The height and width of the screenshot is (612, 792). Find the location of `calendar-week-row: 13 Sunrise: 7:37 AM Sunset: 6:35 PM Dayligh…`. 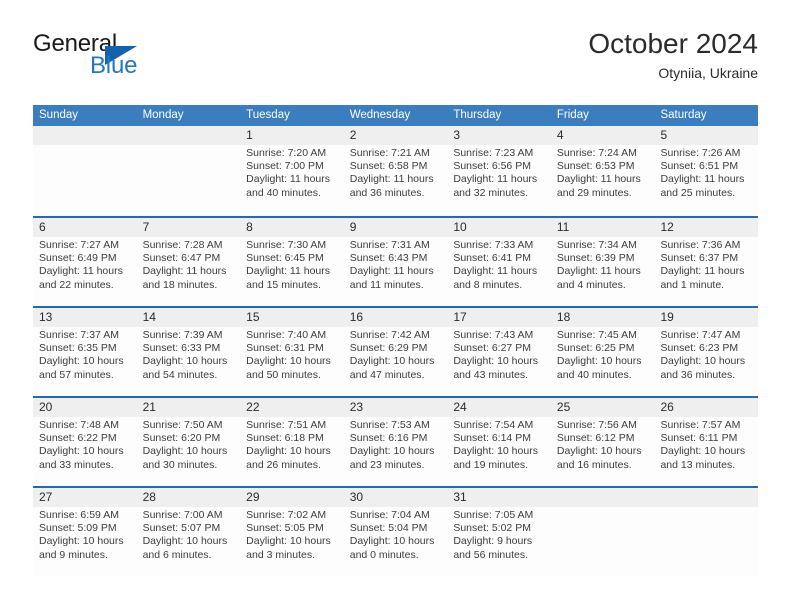

calendar-week-row: 13 Sunrise: 7:37 AM Sunset: 6:35 PM Dayligh… is located at coordinates (395, 351).